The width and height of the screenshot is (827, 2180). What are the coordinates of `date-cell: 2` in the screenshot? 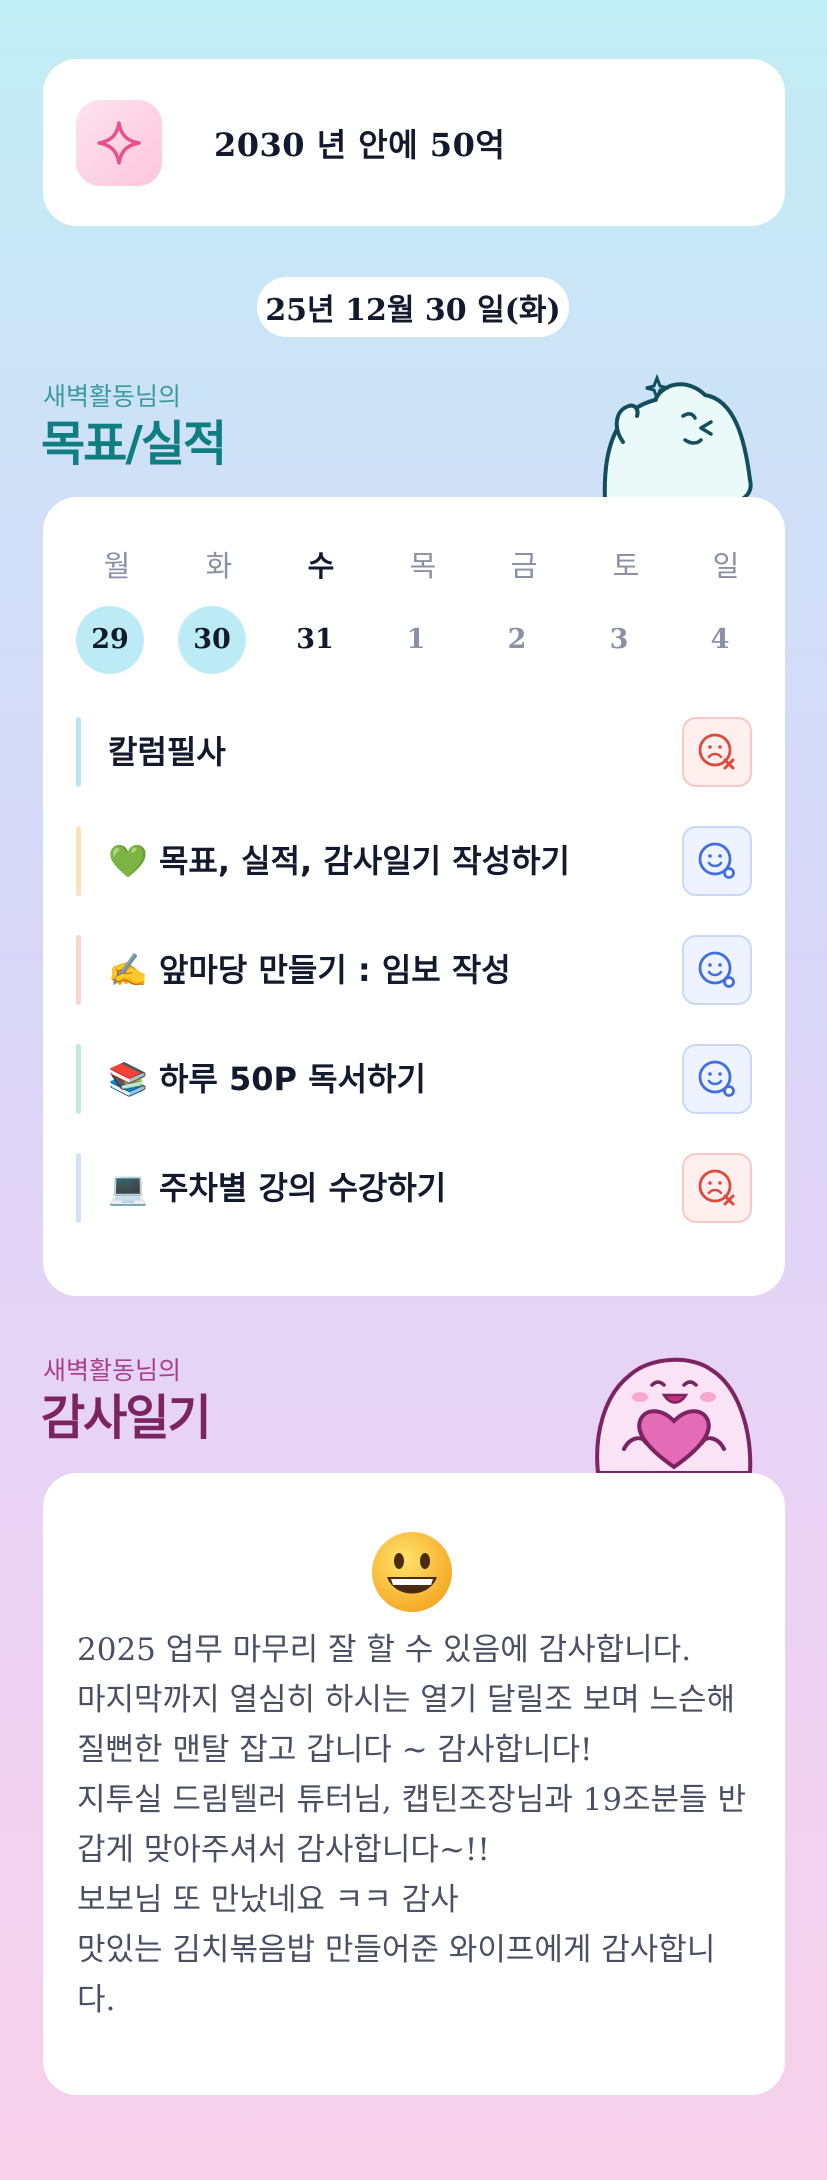 It's located at (517, 640).